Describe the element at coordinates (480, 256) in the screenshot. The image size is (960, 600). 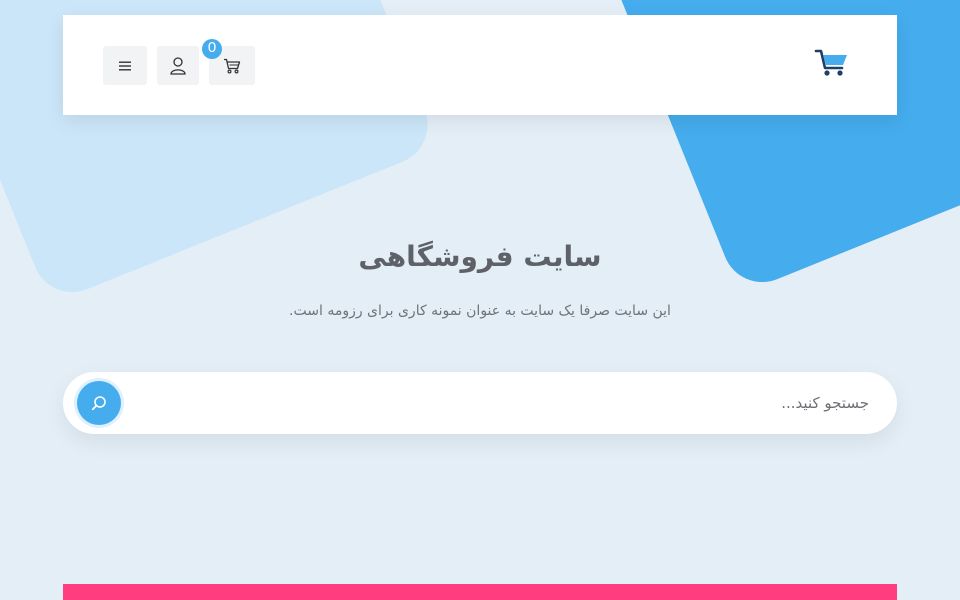
I see `page-title: سایت فروشگاهی` at that location.